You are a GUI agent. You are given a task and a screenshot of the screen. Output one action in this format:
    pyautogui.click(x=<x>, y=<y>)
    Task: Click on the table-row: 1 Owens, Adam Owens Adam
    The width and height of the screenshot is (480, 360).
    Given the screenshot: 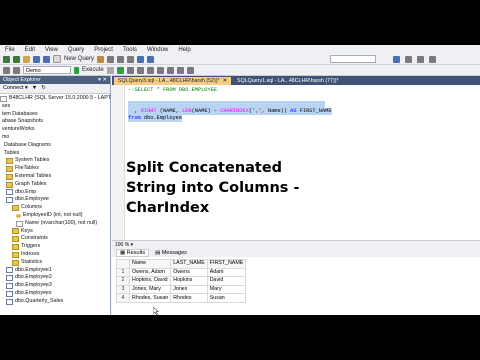 What is the action you would take?
    pyautogui.click(x=181, y=272)
    